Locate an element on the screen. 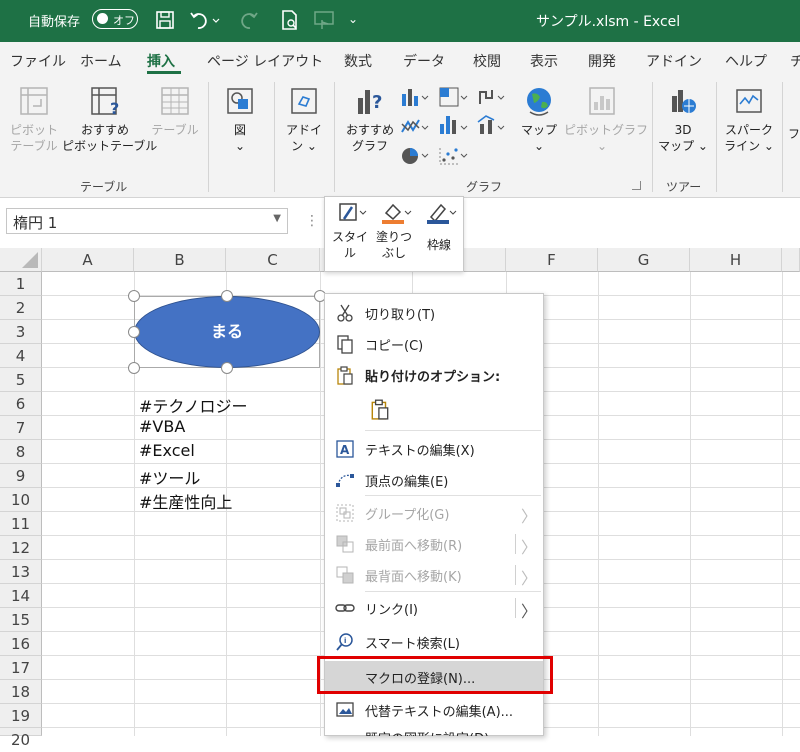 Image resolution: width=800 pixels, height=752 pixels. cell-b7: #VBA is located at coordinates (162, 426).